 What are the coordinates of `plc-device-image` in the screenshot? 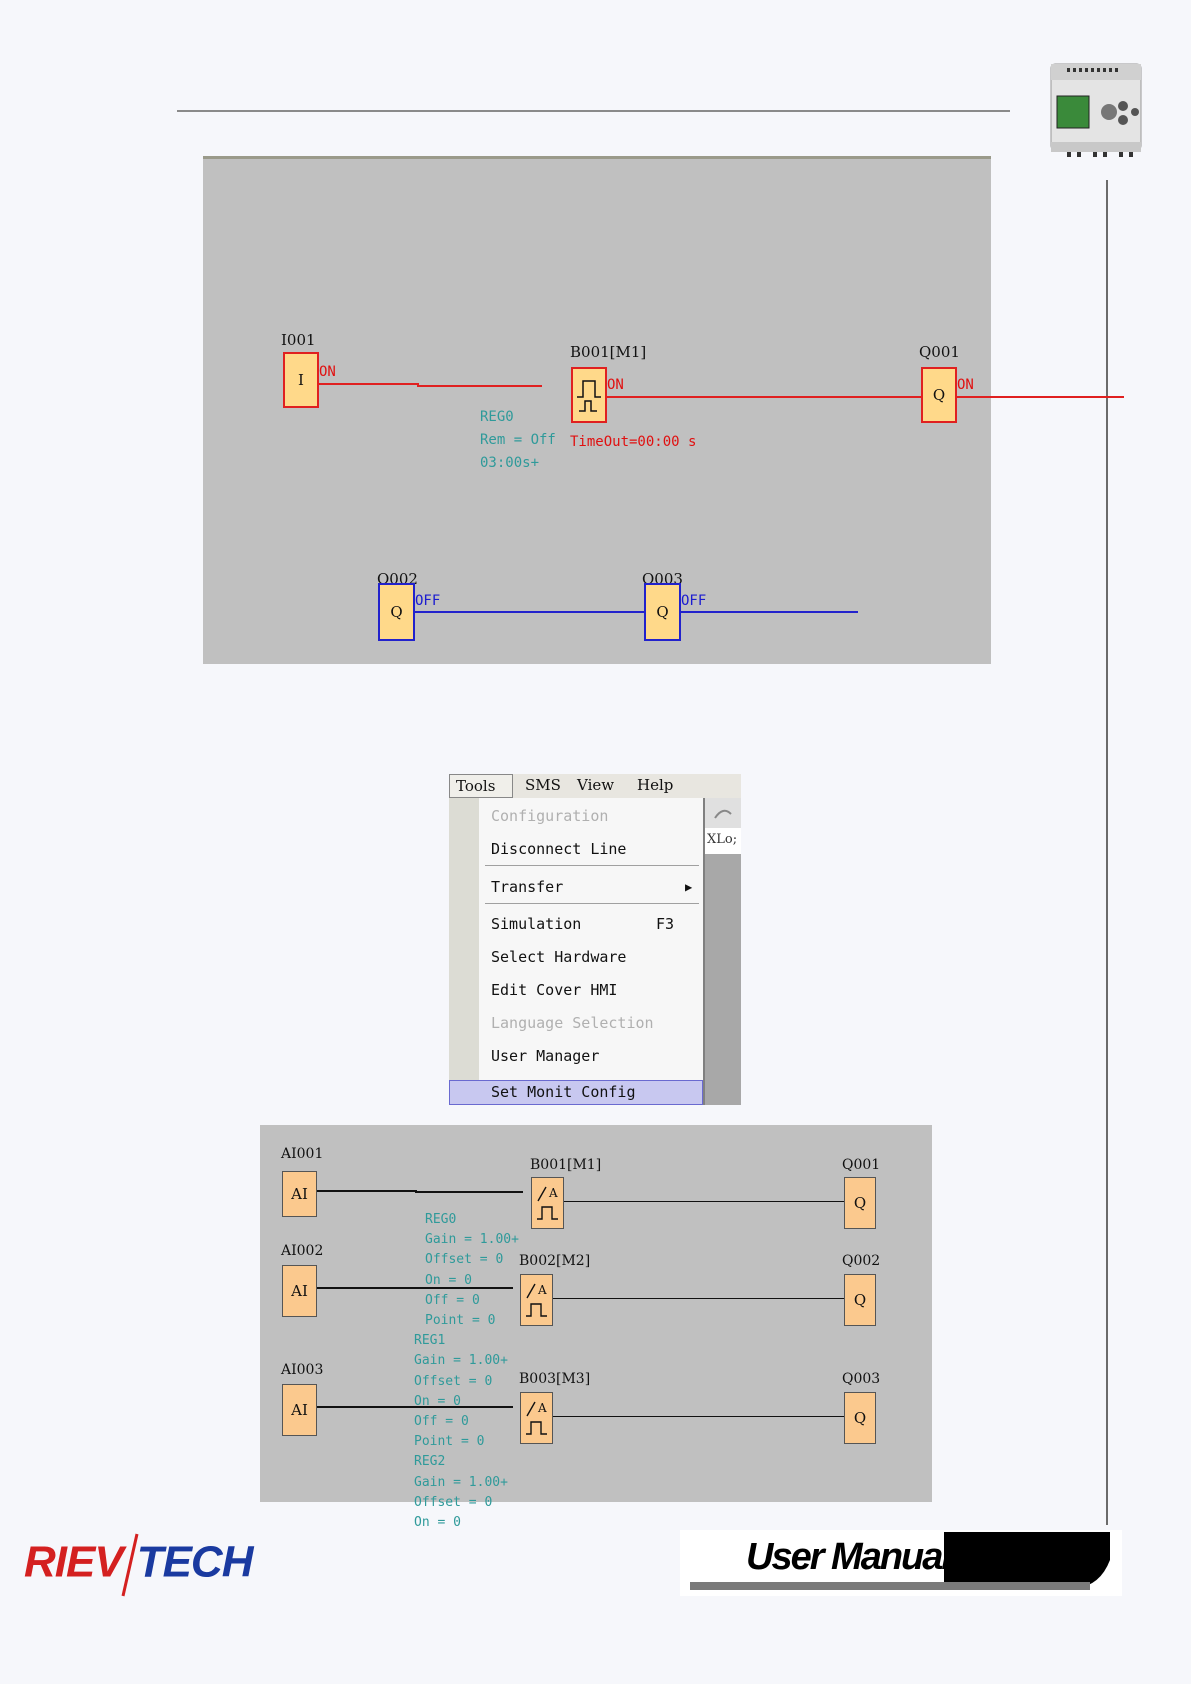 It's located at (1096, 110).